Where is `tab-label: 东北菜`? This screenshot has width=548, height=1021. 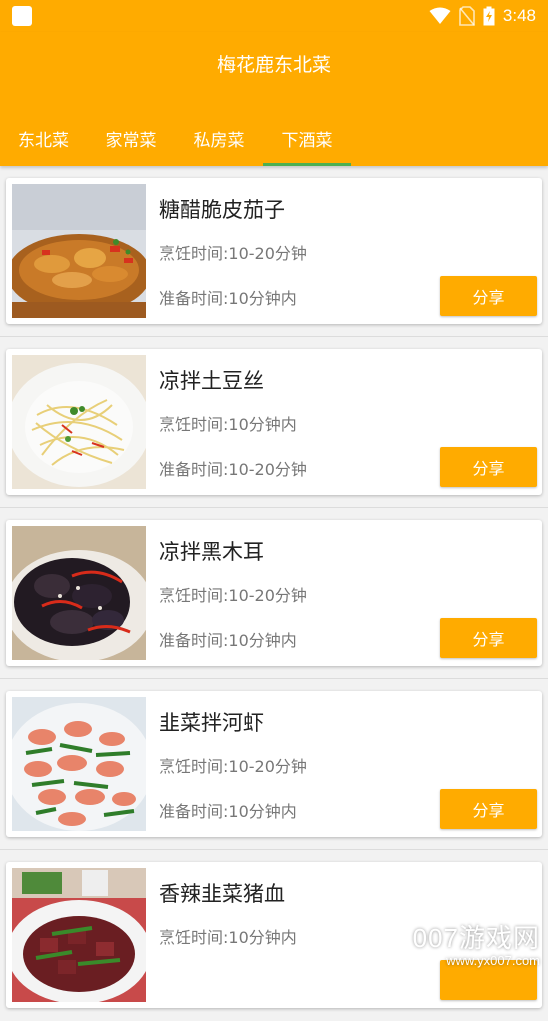 tab-label: 东北菜 is located at coordinates (43, 140).